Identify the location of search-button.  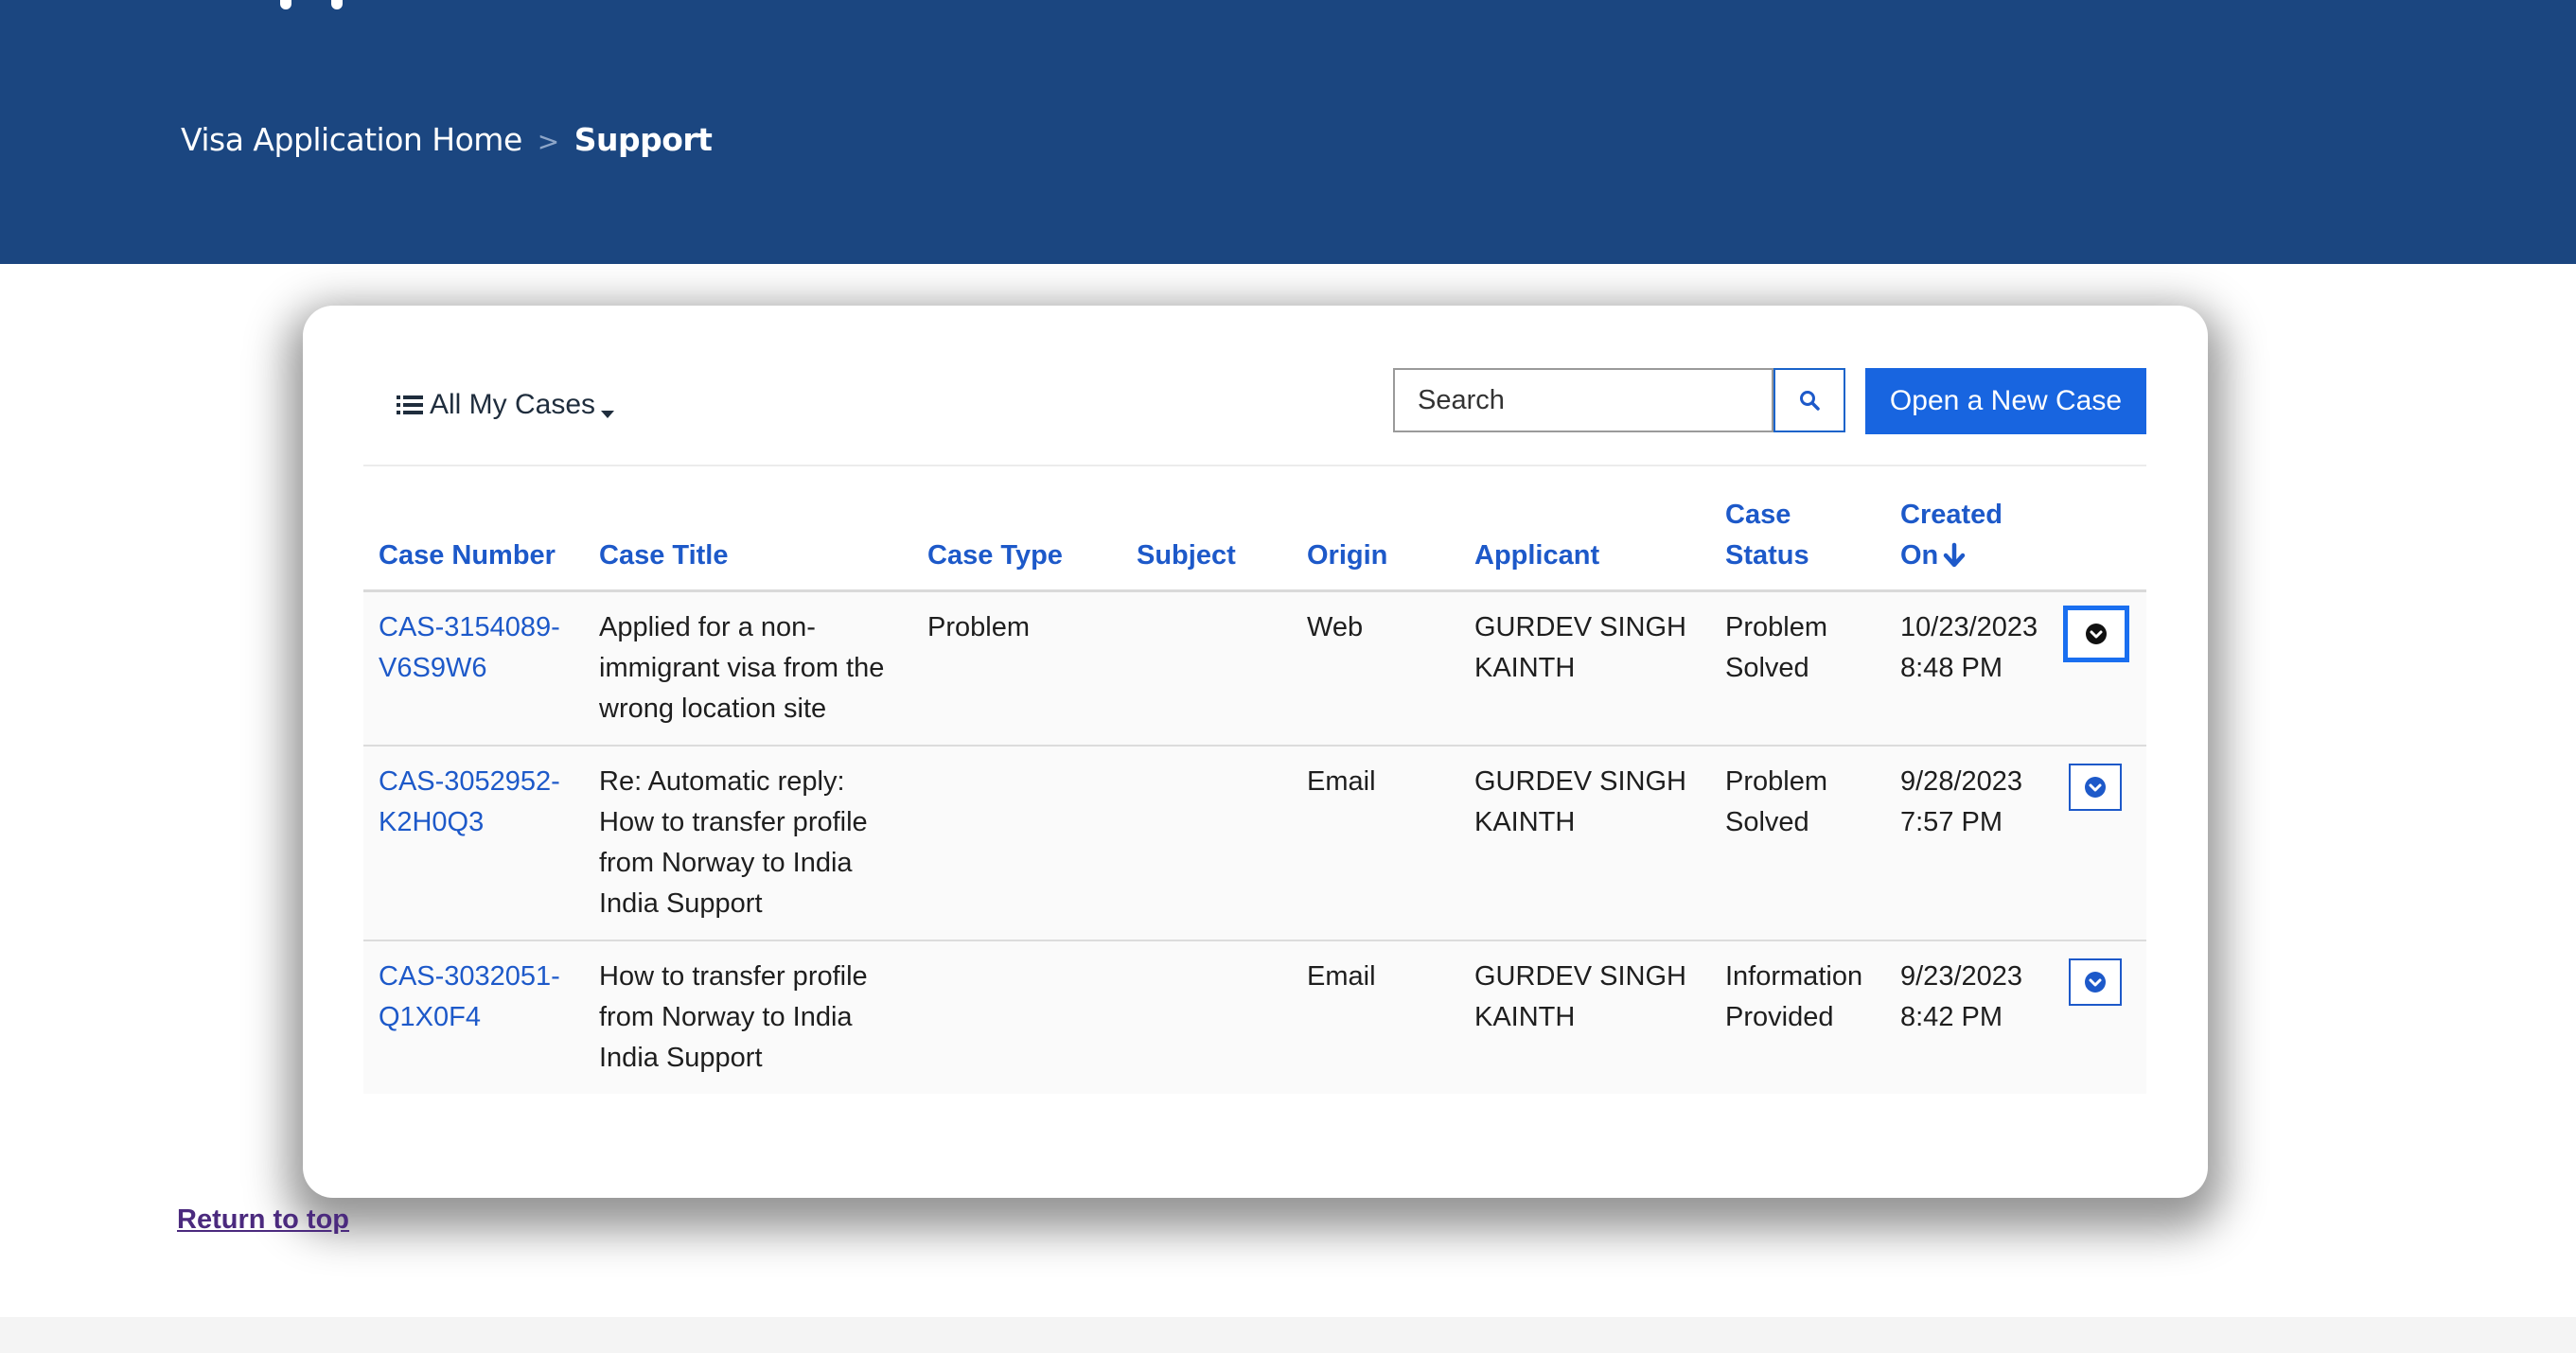
(1809, 400).